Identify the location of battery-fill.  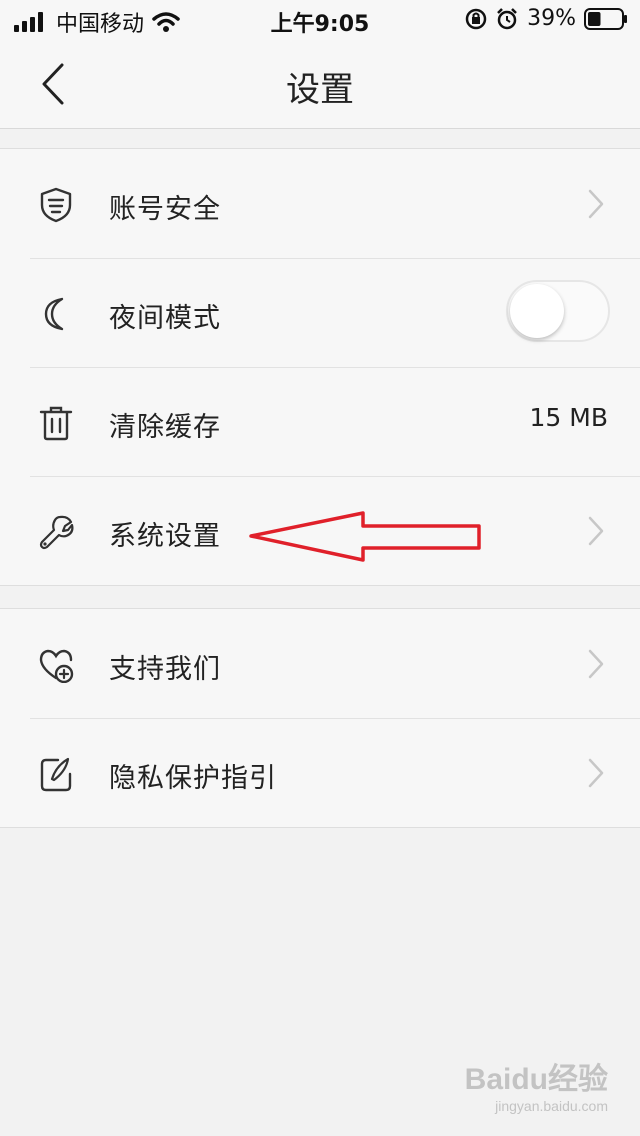
(594, 18).